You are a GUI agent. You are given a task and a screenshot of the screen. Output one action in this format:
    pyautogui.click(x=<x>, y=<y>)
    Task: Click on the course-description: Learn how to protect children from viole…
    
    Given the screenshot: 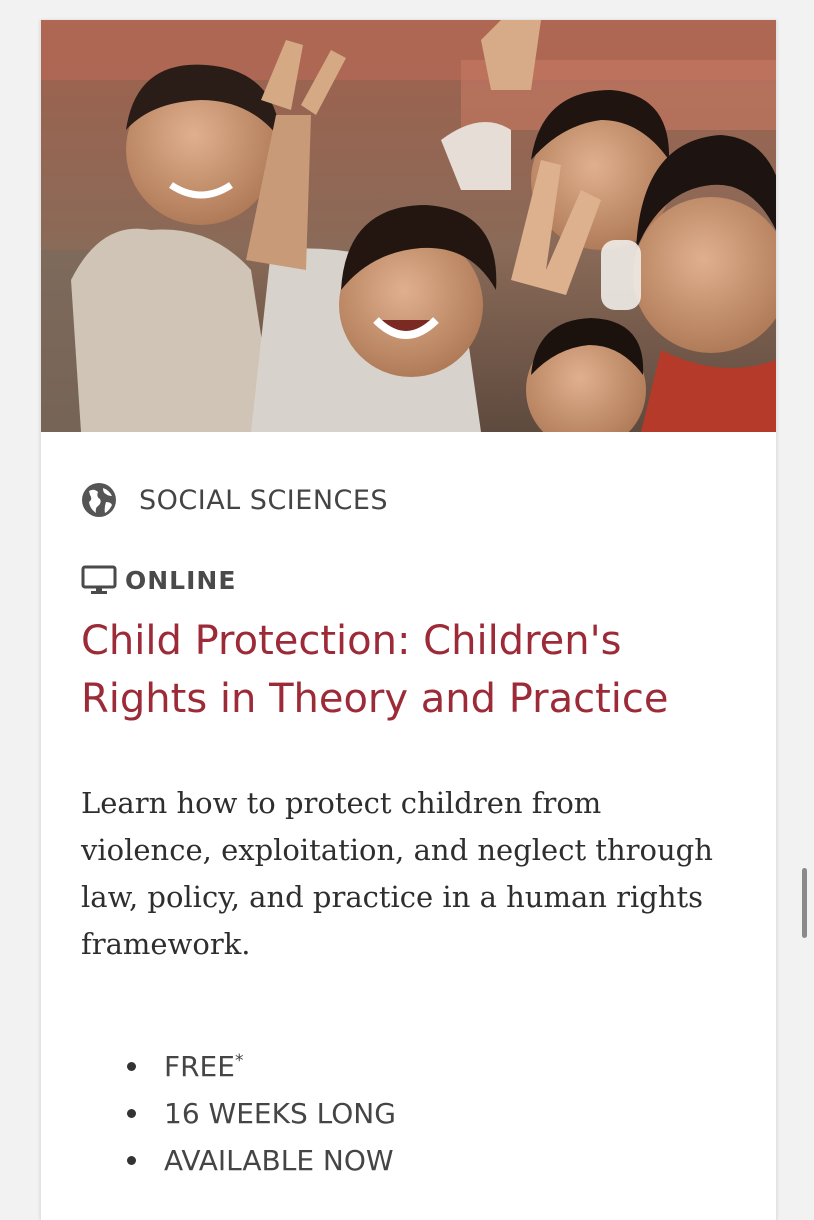 What is the action you would take?
    pyautogui.click(x=397, y=873)
    